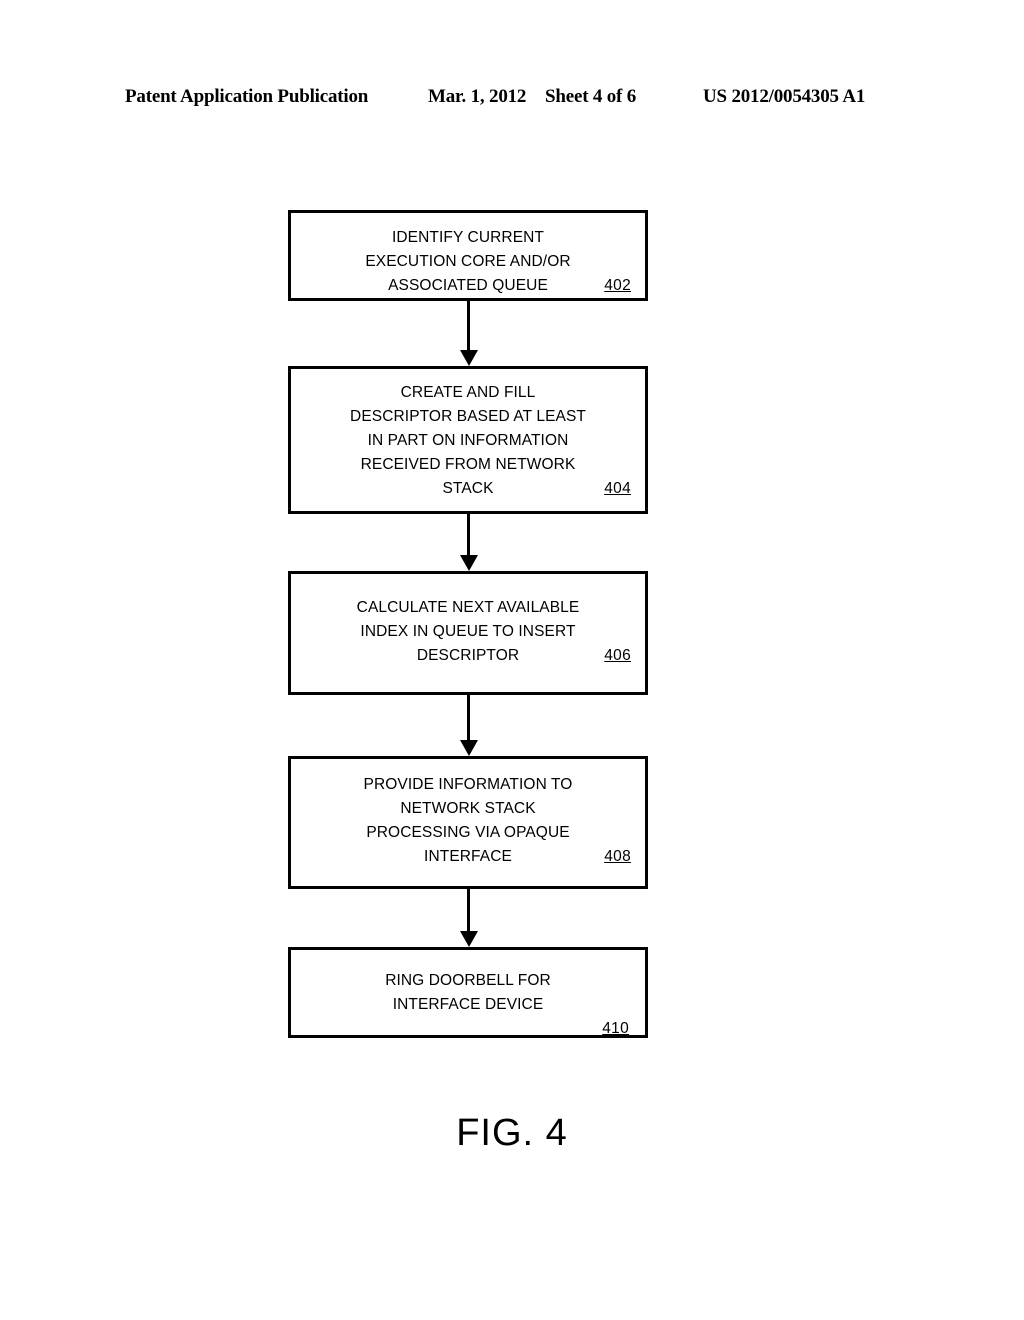  Describe the element at coordinates (617, 856) in the screenshot. I see `reference-numeral-408: 408` at that location.